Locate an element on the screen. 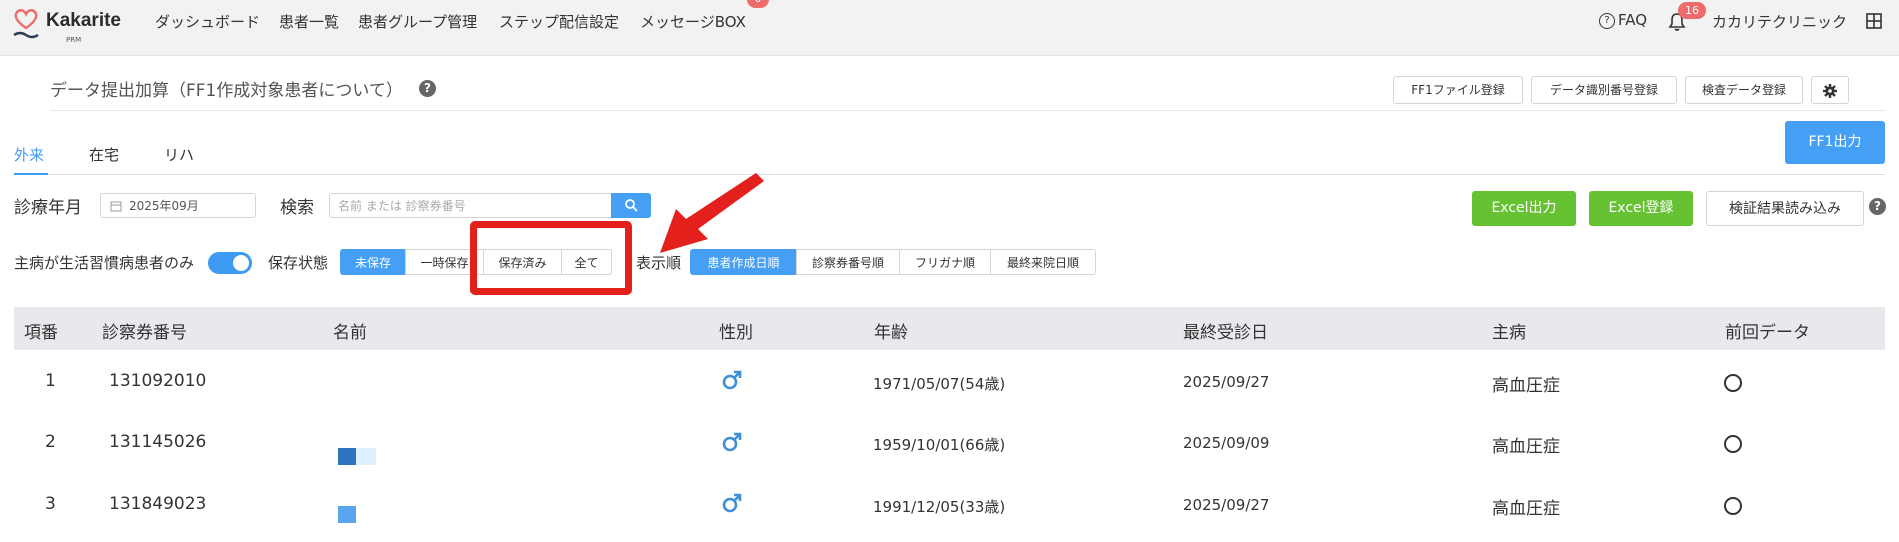 This screenshot has width=1899, height=542. page-title: データ提出加算（FF1作成対象患者について） is located at coordinates (226, 91).